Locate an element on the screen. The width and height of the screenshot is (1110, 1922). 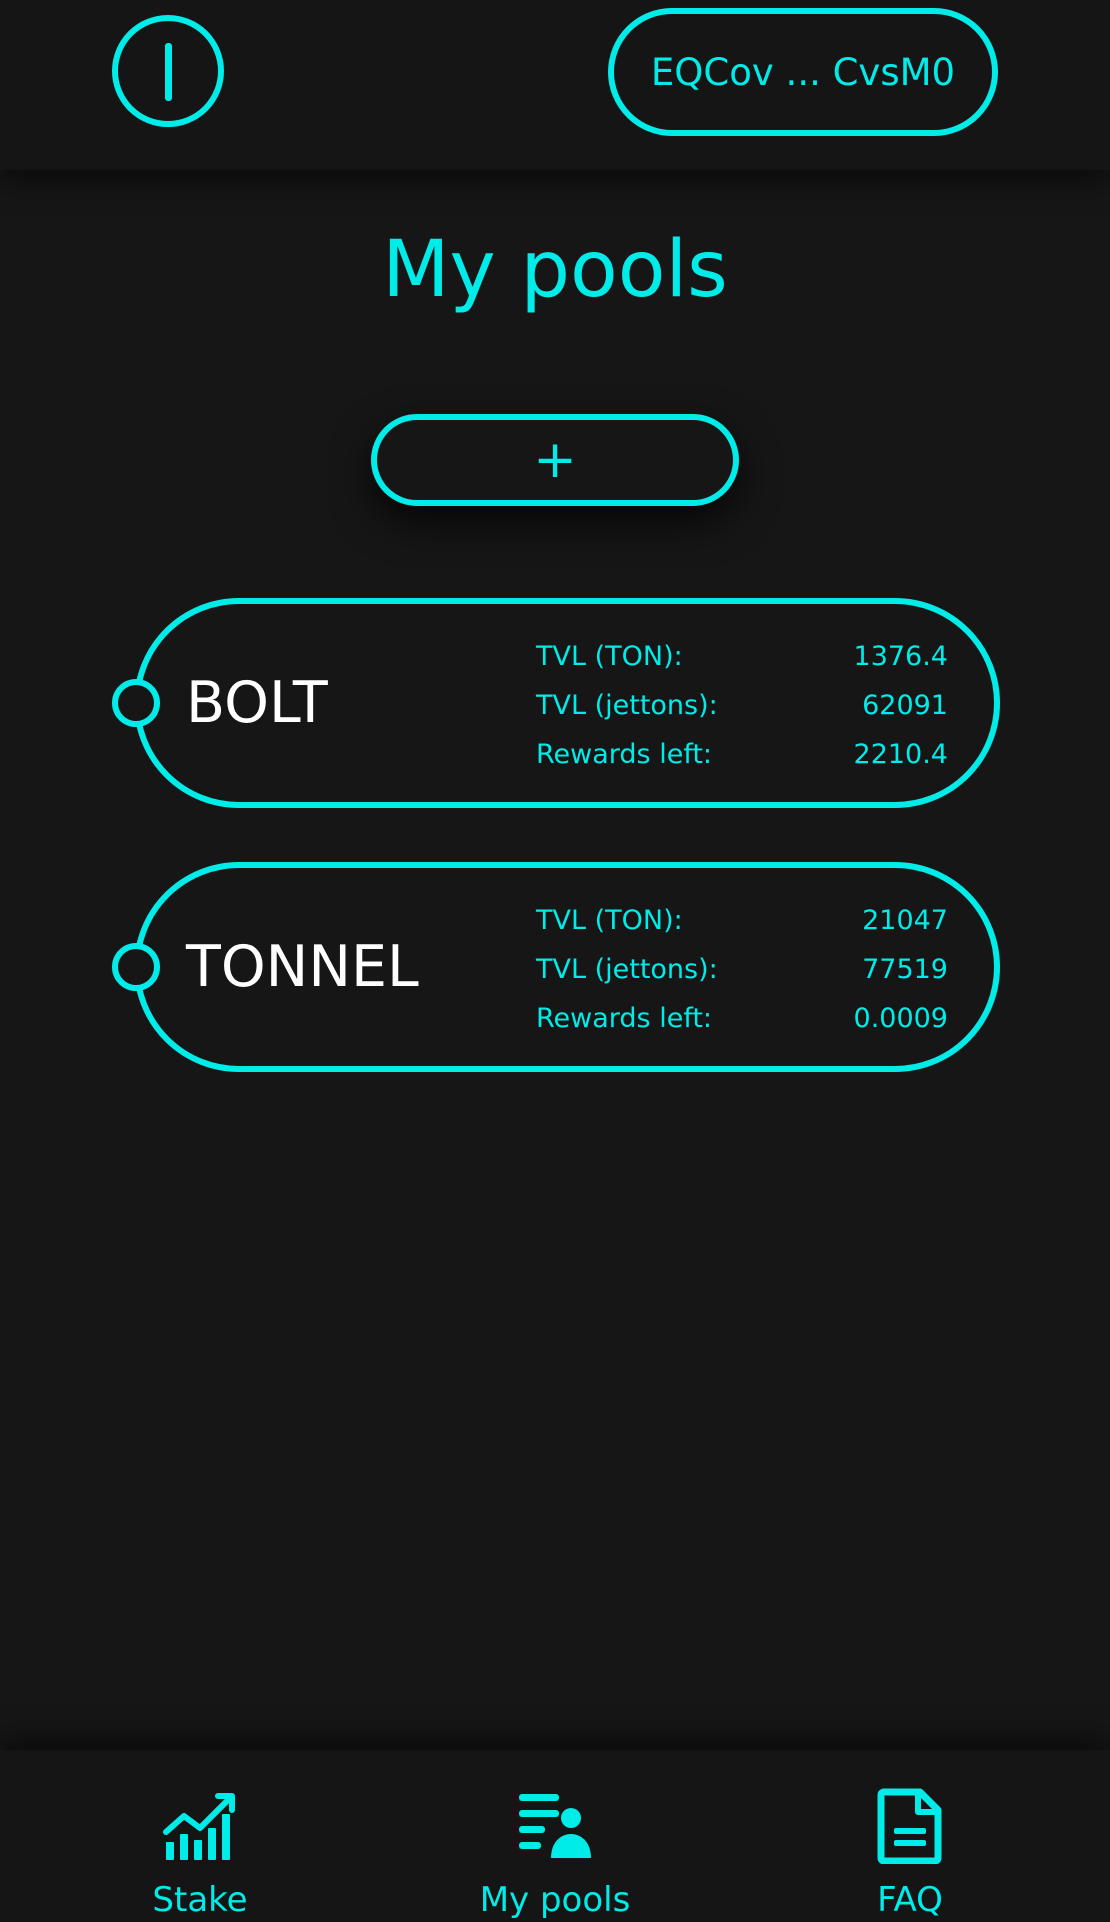
power-button is located at coordinates (168, 71).